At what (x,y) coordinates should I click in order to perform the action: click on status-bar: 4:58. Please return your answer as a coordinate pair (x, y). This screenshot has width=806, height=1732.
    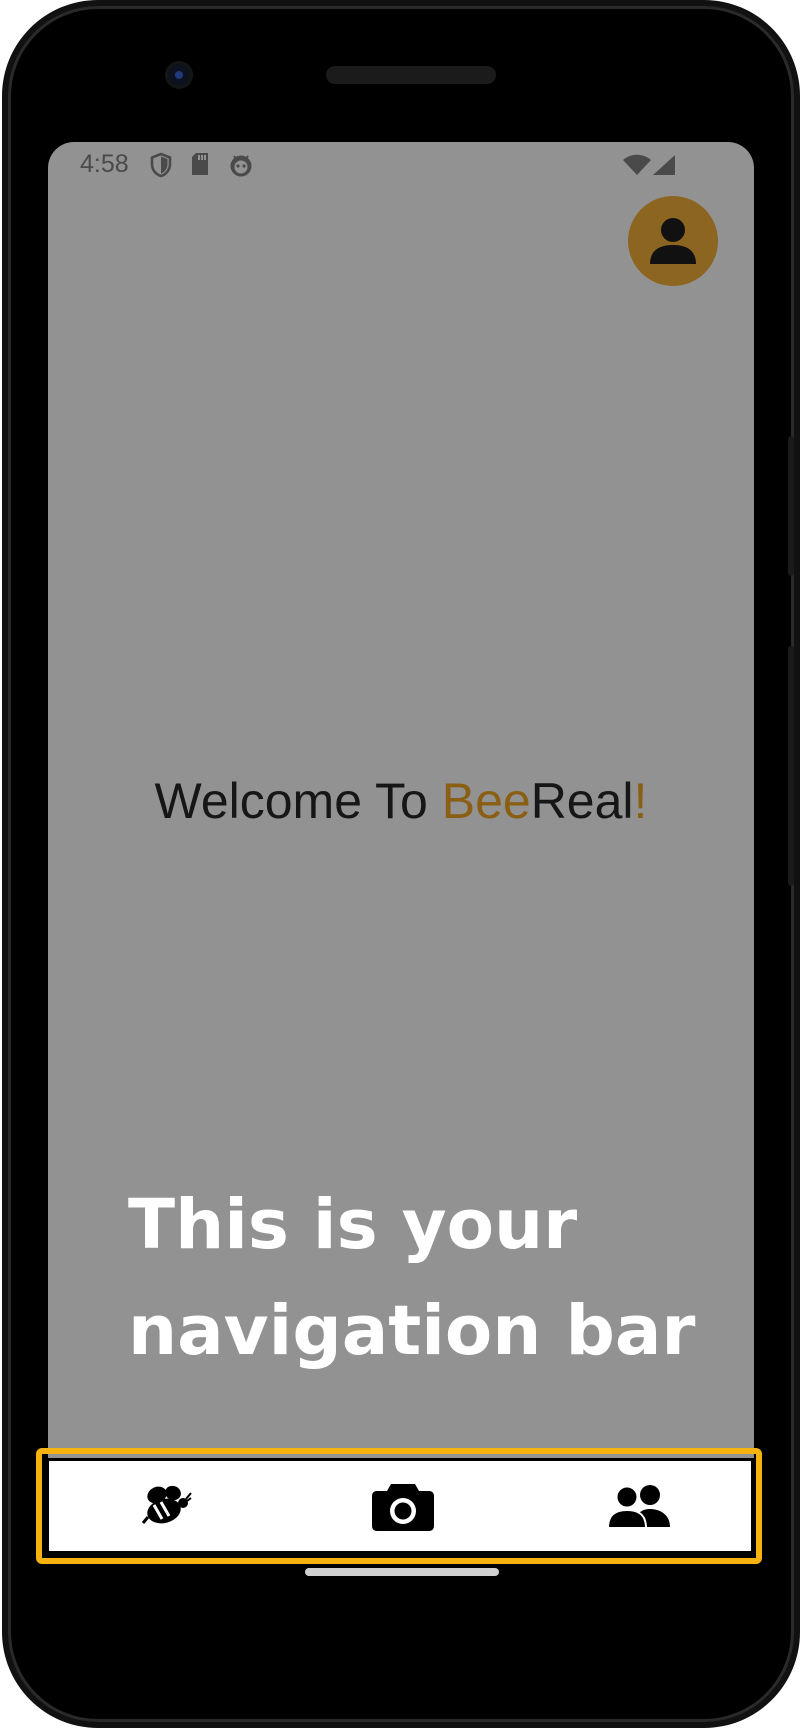
    Looking at the image, I should click on (401, 165).